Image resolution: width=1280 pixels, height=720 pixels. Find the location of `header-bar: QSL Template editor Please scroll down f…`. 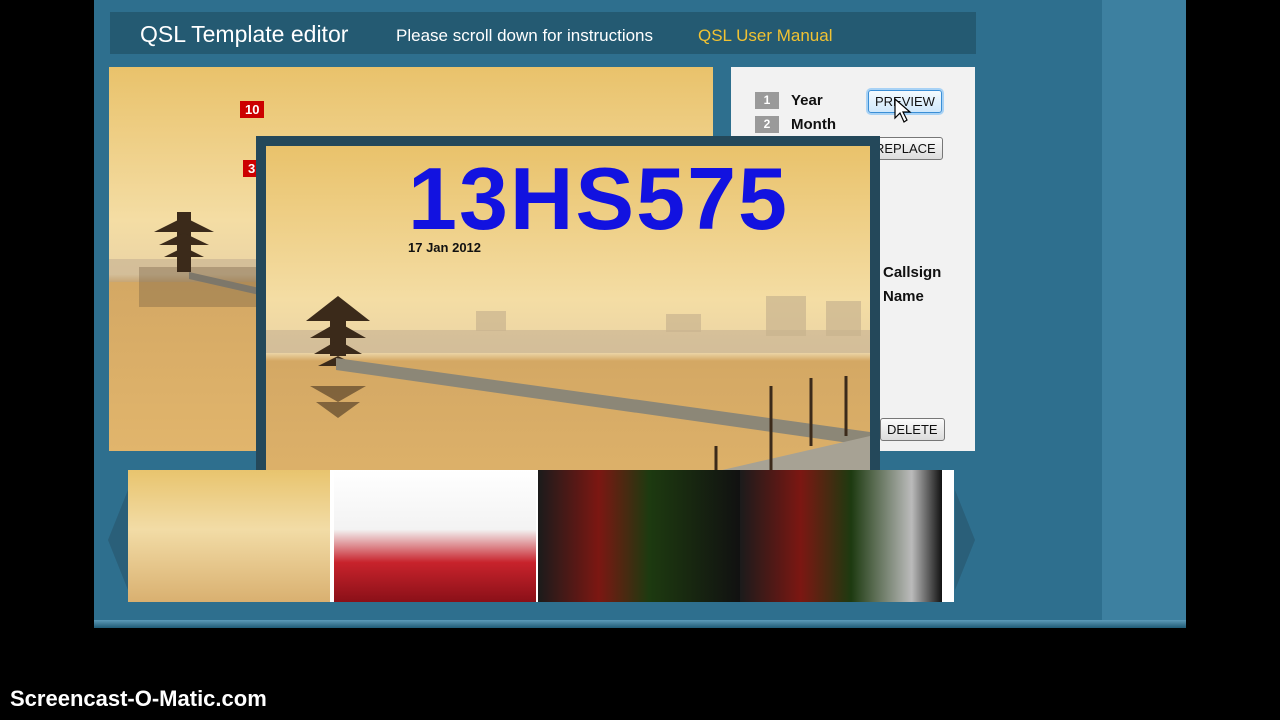

header-bar: QSL Template editor Please scroll down f… is located at coordinates (543, 33).